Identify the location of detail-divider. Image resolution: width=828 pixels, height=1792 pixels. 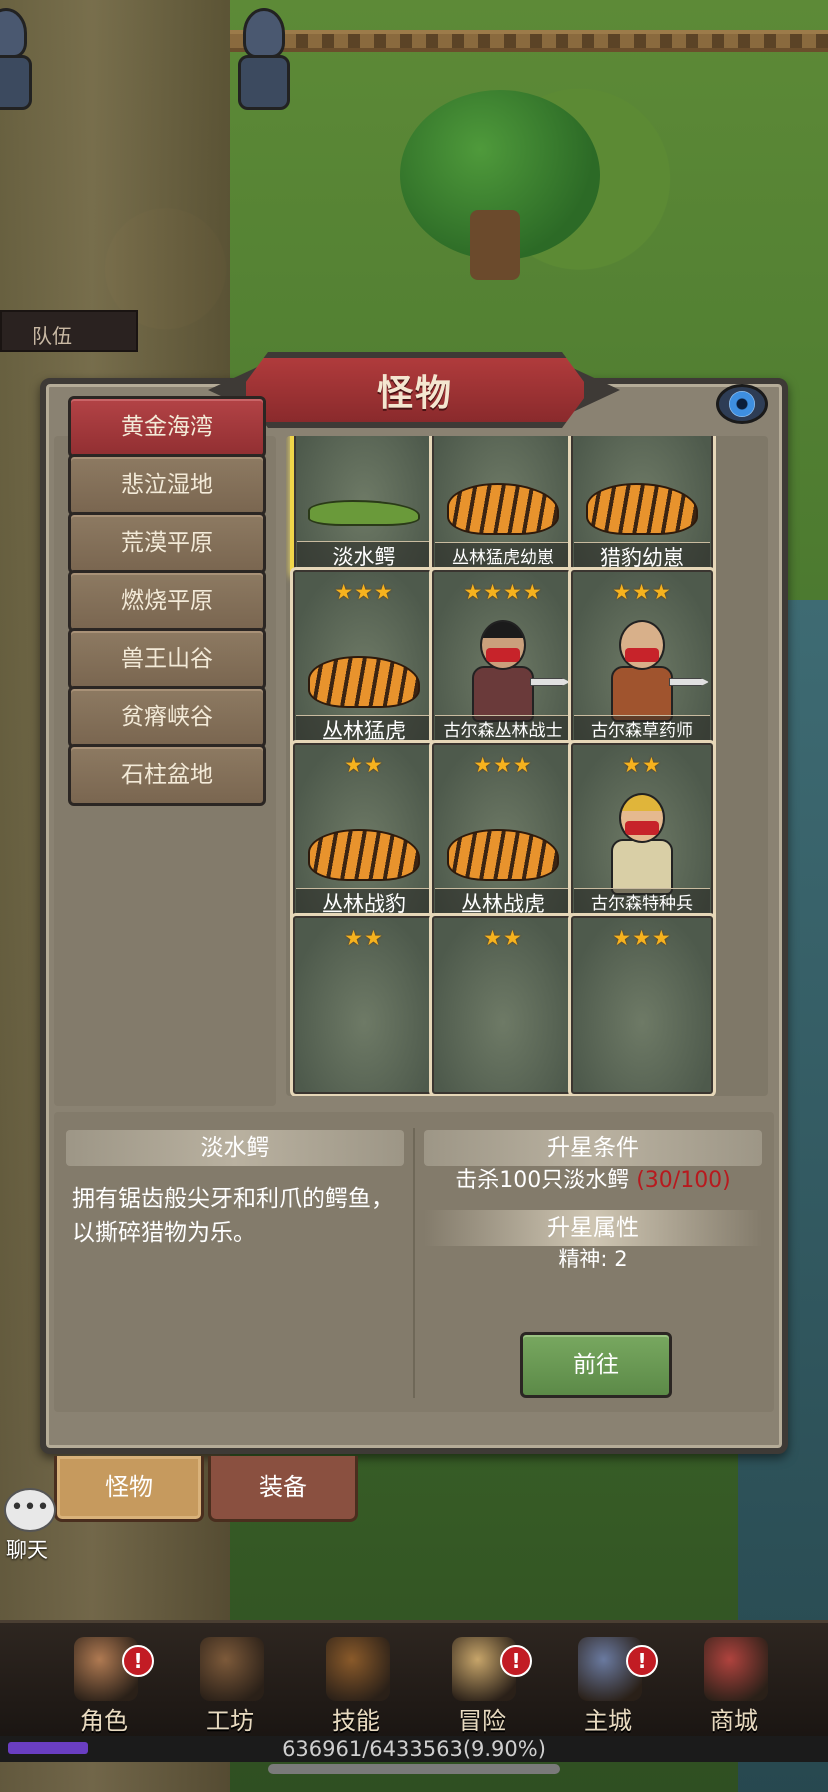
(414, 1263).